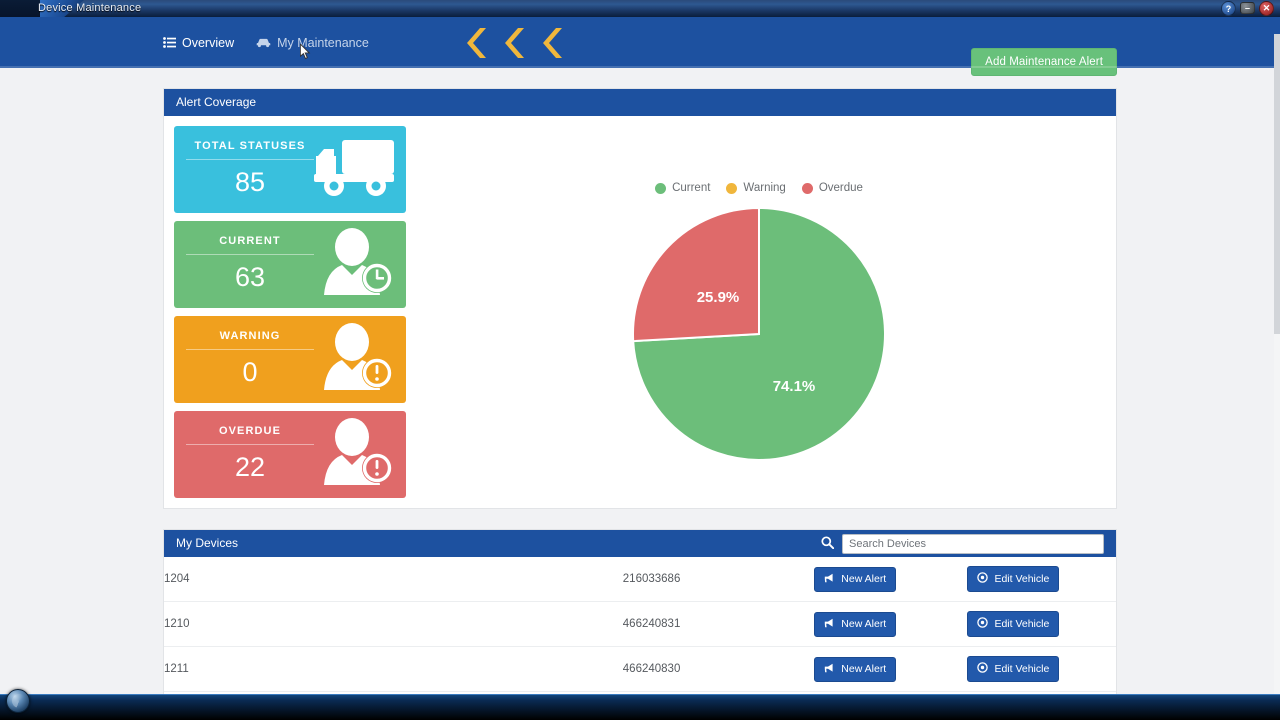  Describe the element at coordinates (250, 150) in the screenshot. I see `stat-card-label: TOTAL STATUSES` at that location.